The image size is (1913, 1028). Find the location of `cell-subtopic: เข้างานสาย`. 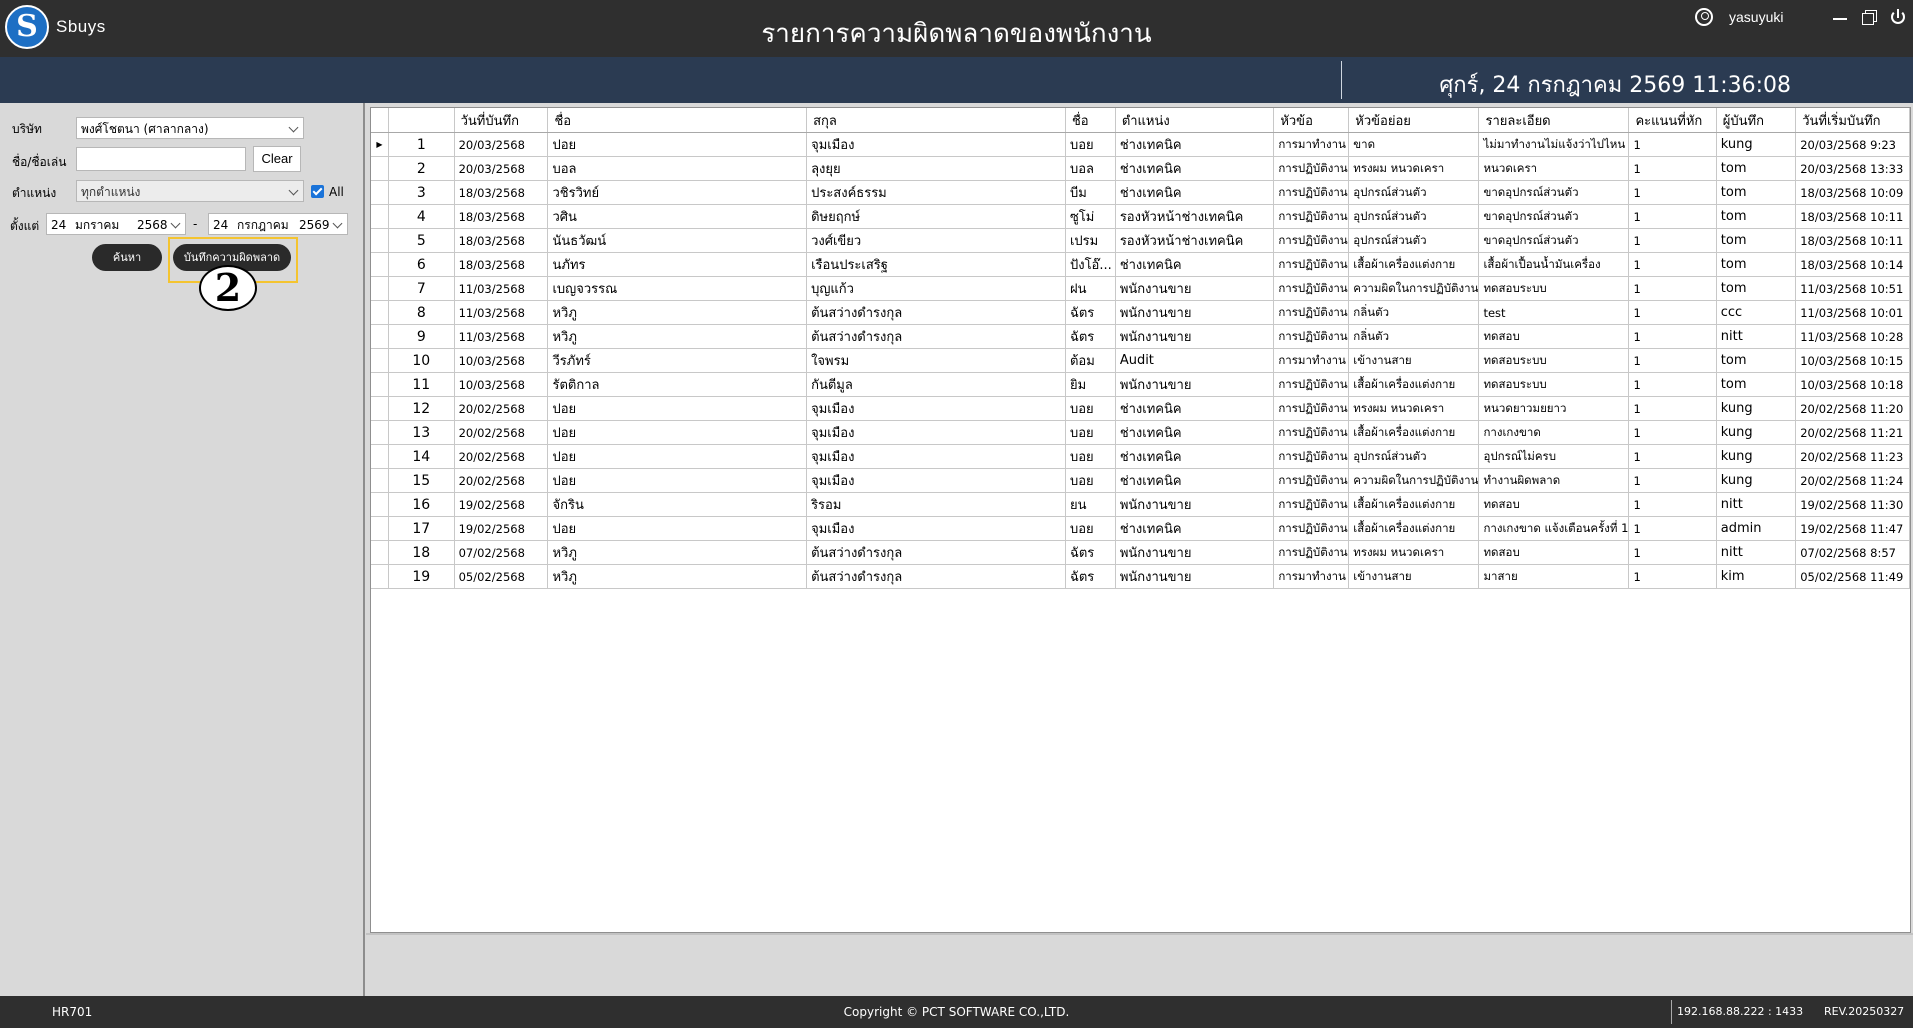

cell-subtopic: เข้างานสาย is located at coordinates (1414, 576).